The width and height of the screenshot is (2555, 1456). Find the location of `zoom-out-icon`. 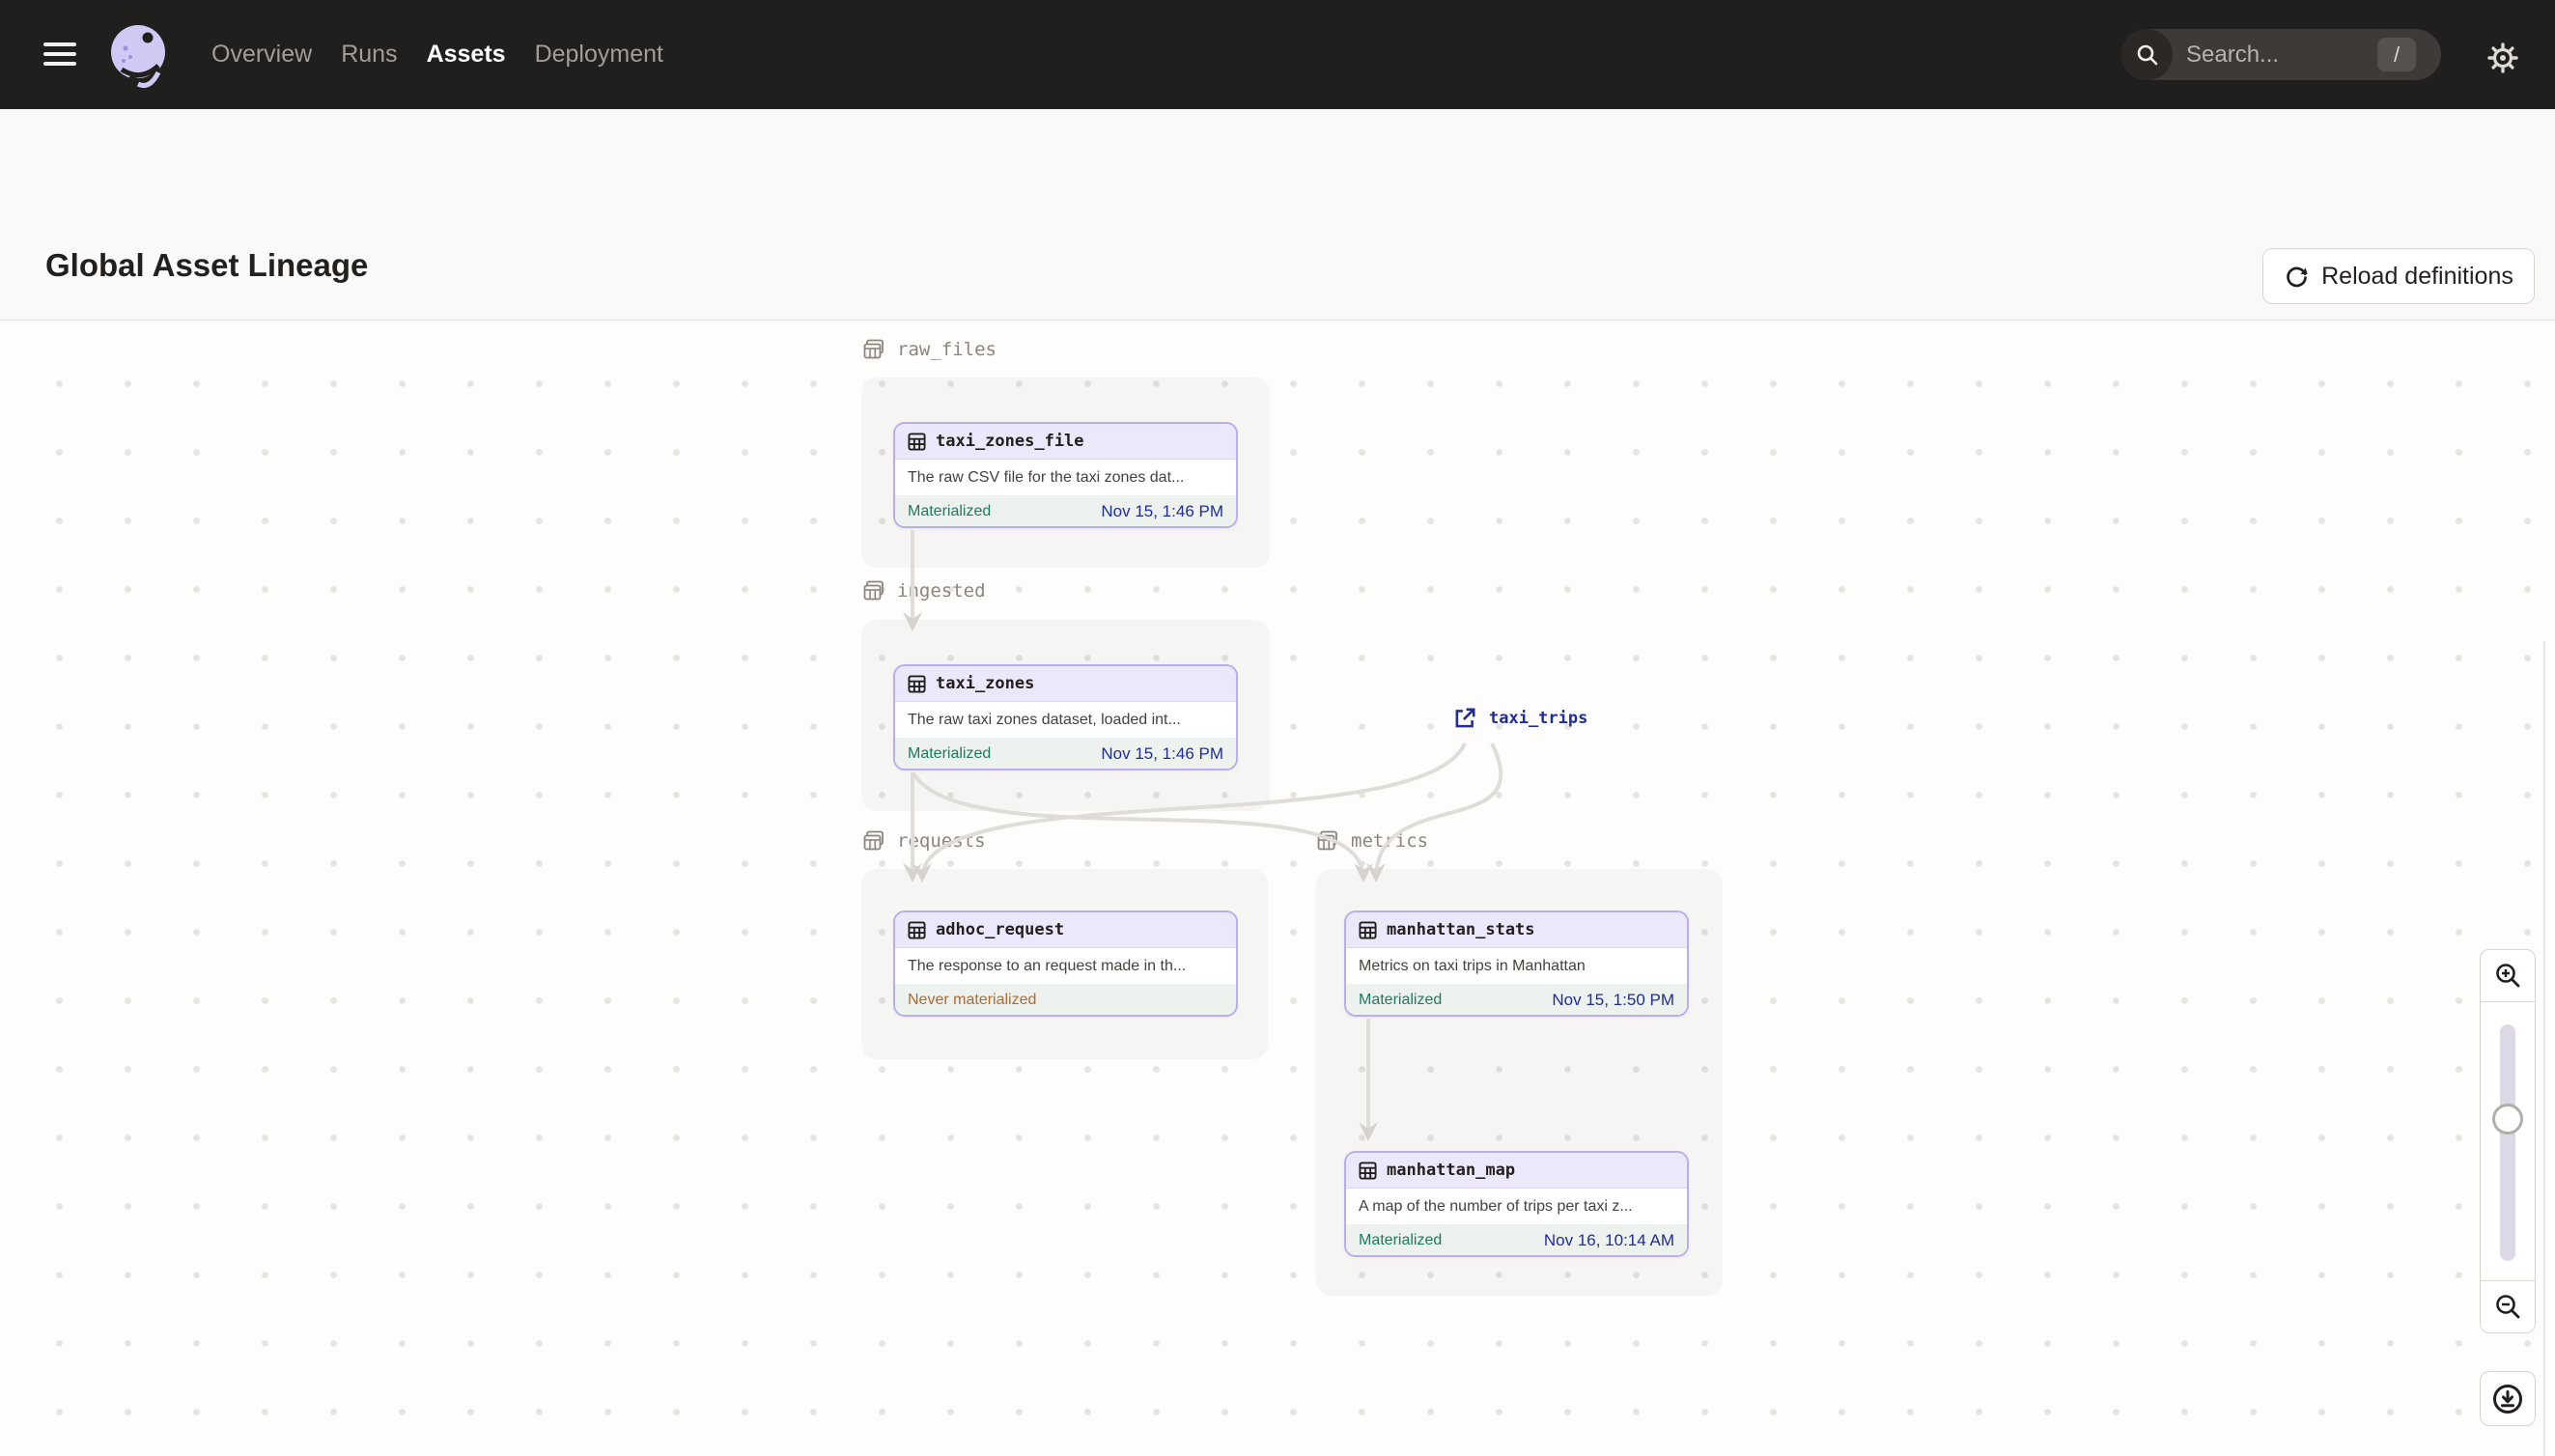

zoom-out-icon is located at coordinates (2508, 1306).